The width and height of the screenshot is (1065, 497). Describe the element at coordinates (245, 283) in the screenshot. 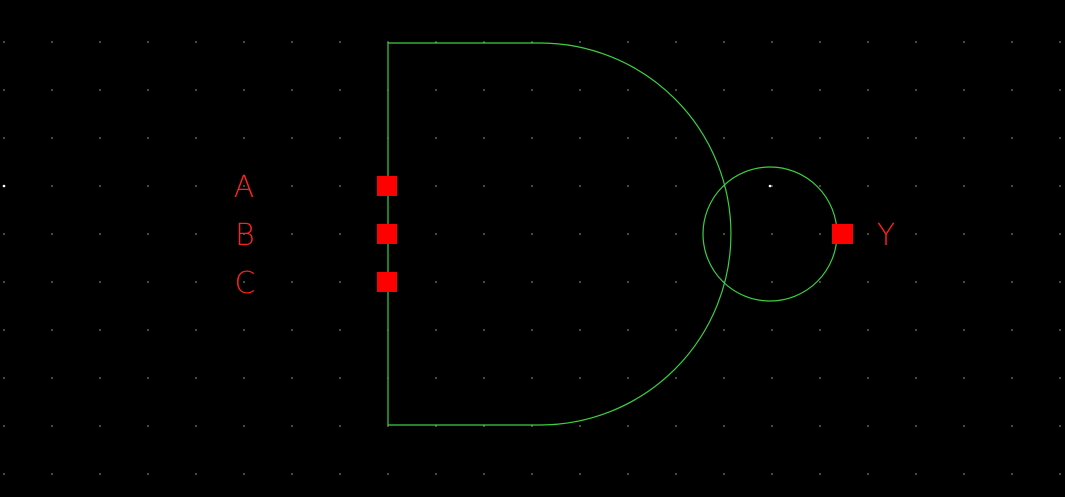

I see `pin-label-c: C` at that location.